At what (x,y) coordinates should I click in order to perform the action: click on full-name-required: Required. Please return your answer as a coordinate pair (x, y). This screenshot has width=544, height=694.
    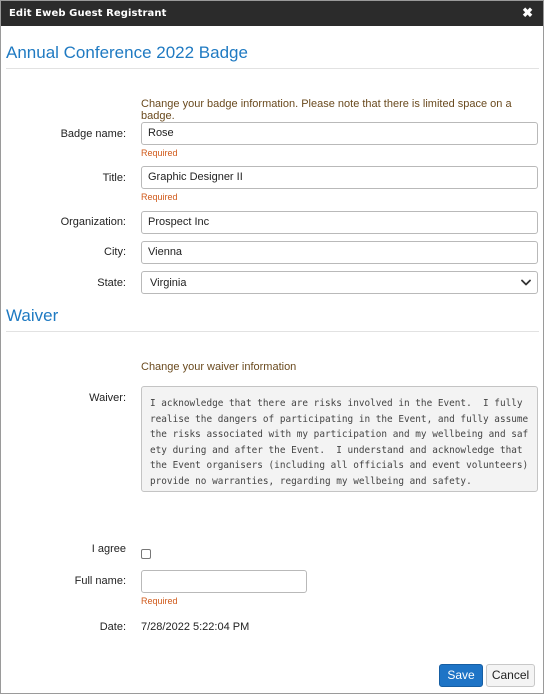
    Looking at the image, I should click on (159, 601).